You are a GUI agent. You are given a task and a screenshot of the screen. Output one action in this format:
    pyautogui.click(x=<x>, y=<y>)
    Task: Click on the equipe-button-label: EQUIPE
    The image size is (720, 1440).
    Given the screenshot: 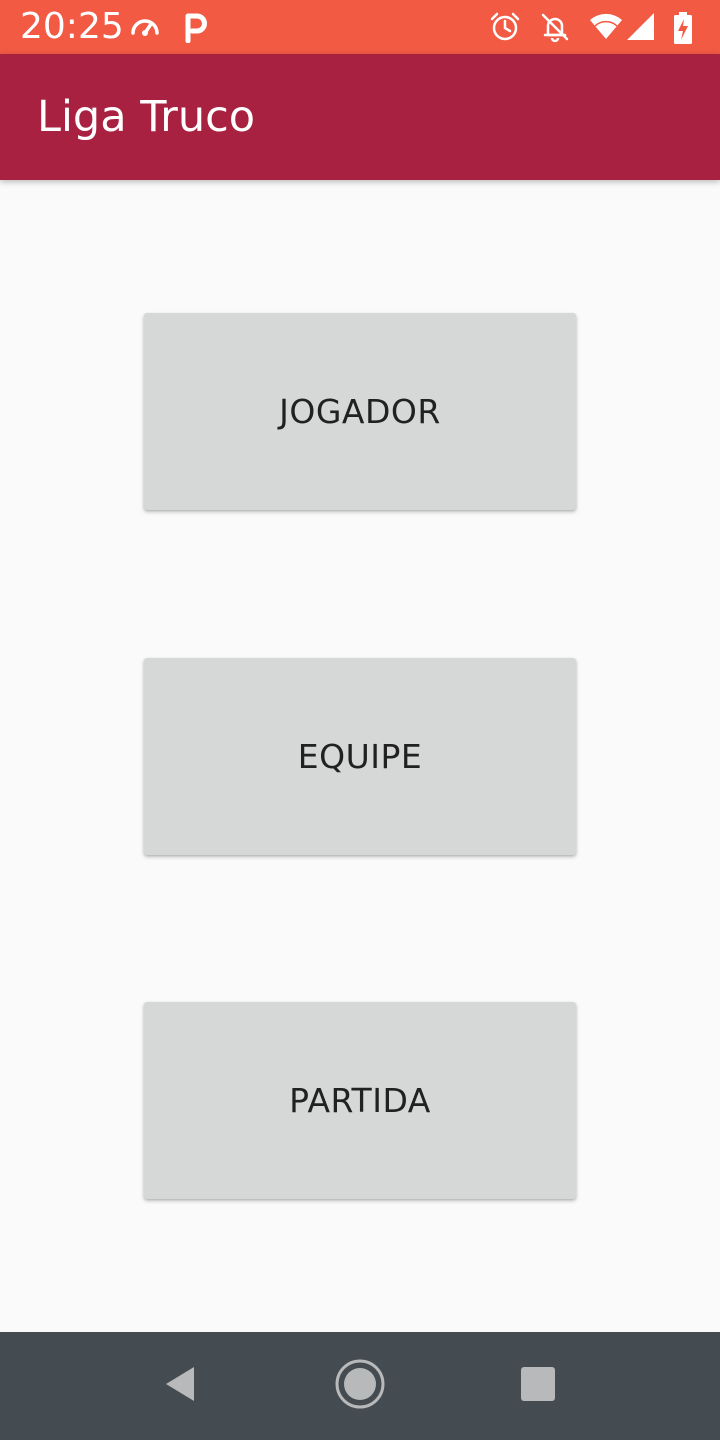 What is the action you would take?
    pyautogui.click(x=360, y=756)
    